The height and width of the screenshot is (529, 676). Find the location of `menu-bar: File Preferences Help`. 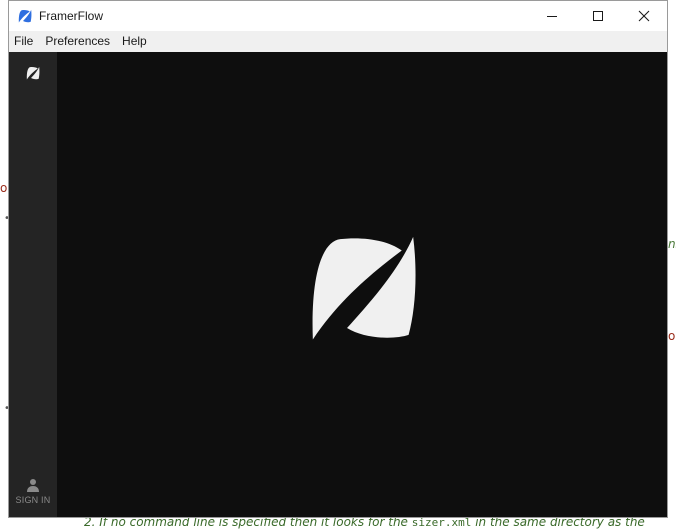

menu-bar: File Preferences Help is located at coordinates (338, 41).